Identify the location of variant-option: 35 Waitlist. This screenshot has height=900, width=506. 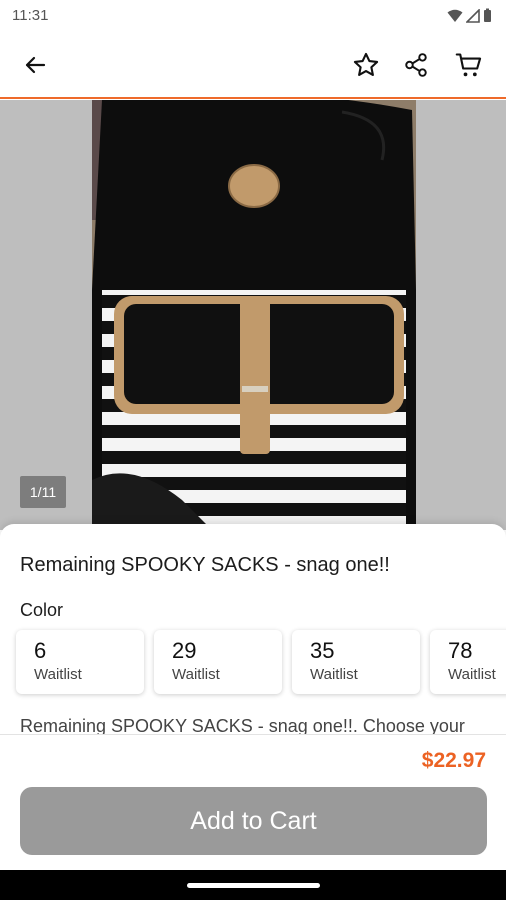
(356, 662).